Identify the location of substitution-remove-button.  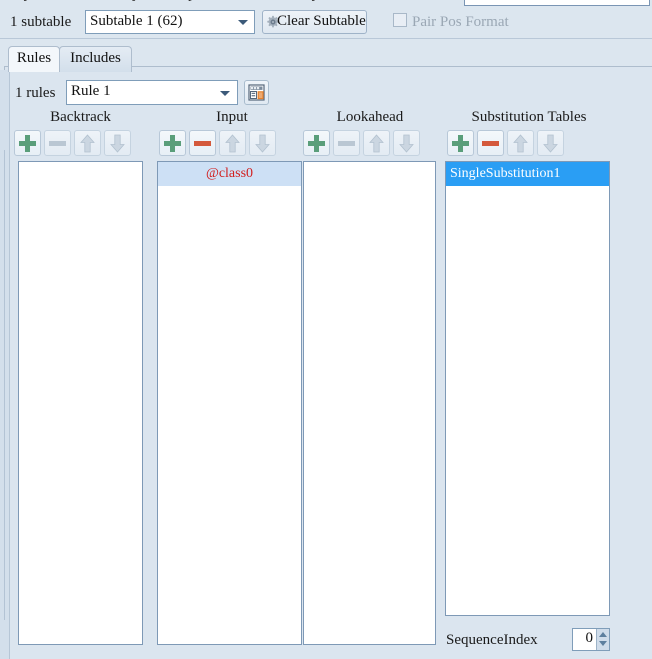
(490, 143).